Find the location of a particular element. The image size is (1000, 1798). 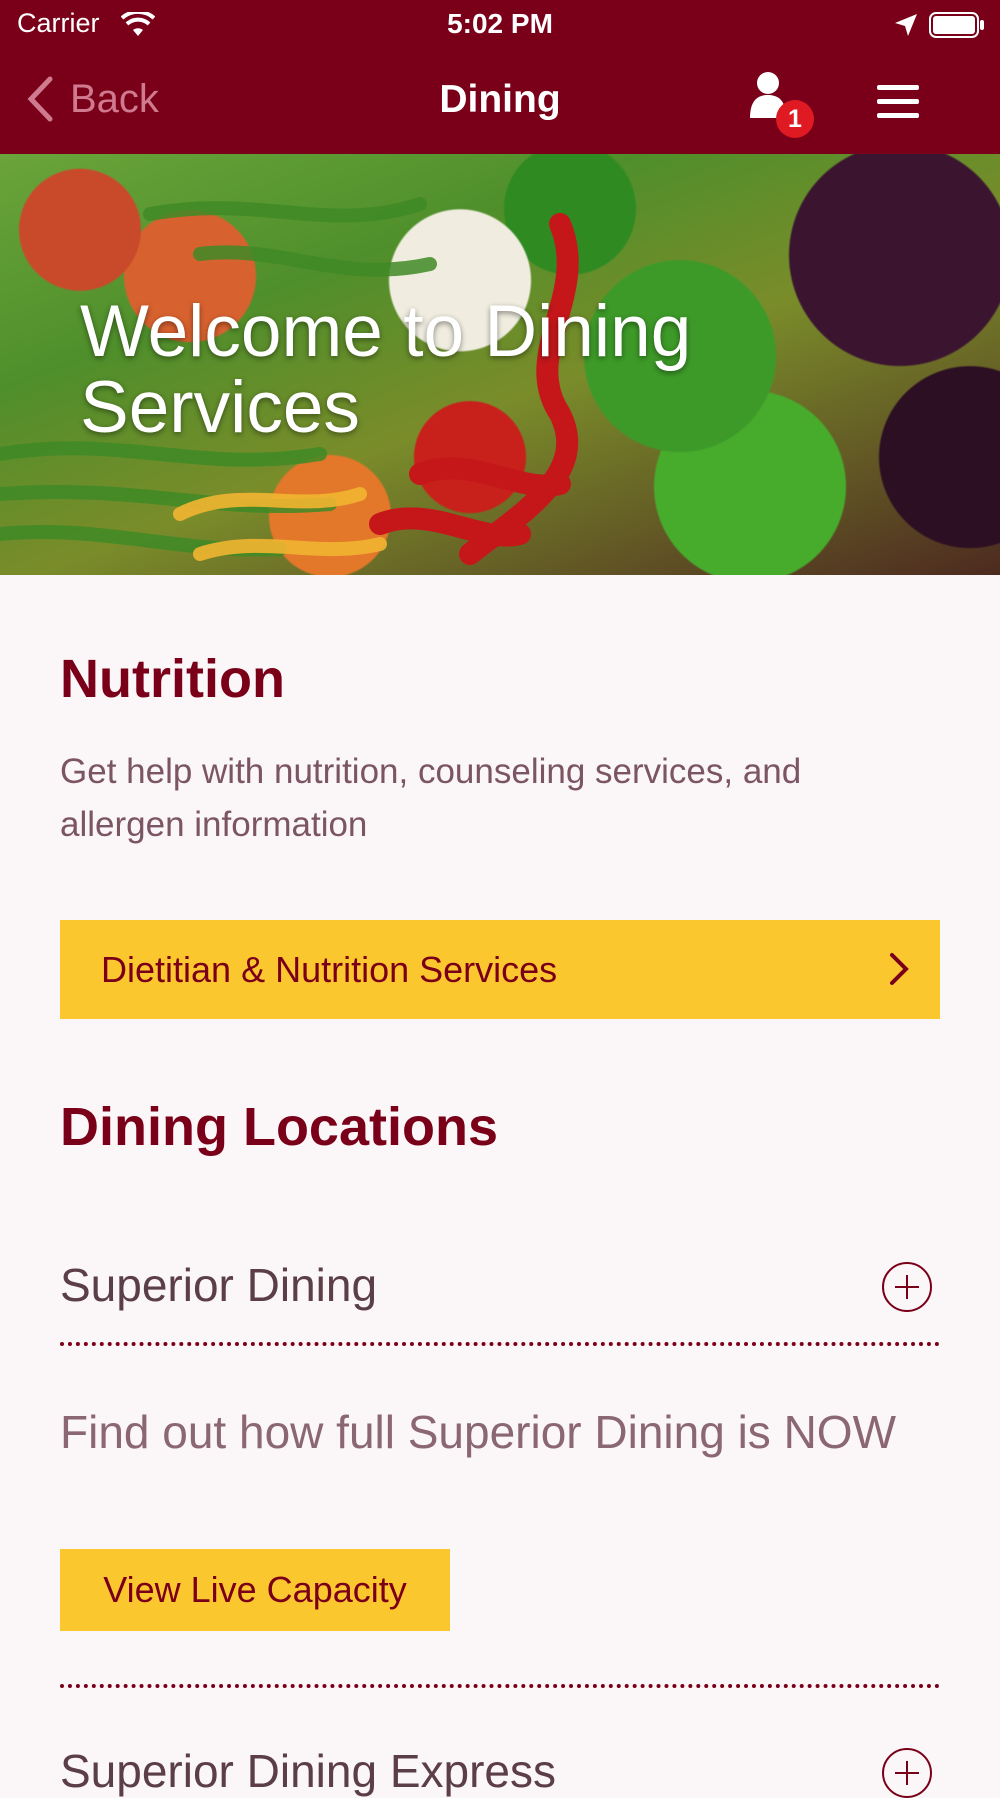

view-live-capacity-button: View Live Capacity is located at coordinates (255, 1590).